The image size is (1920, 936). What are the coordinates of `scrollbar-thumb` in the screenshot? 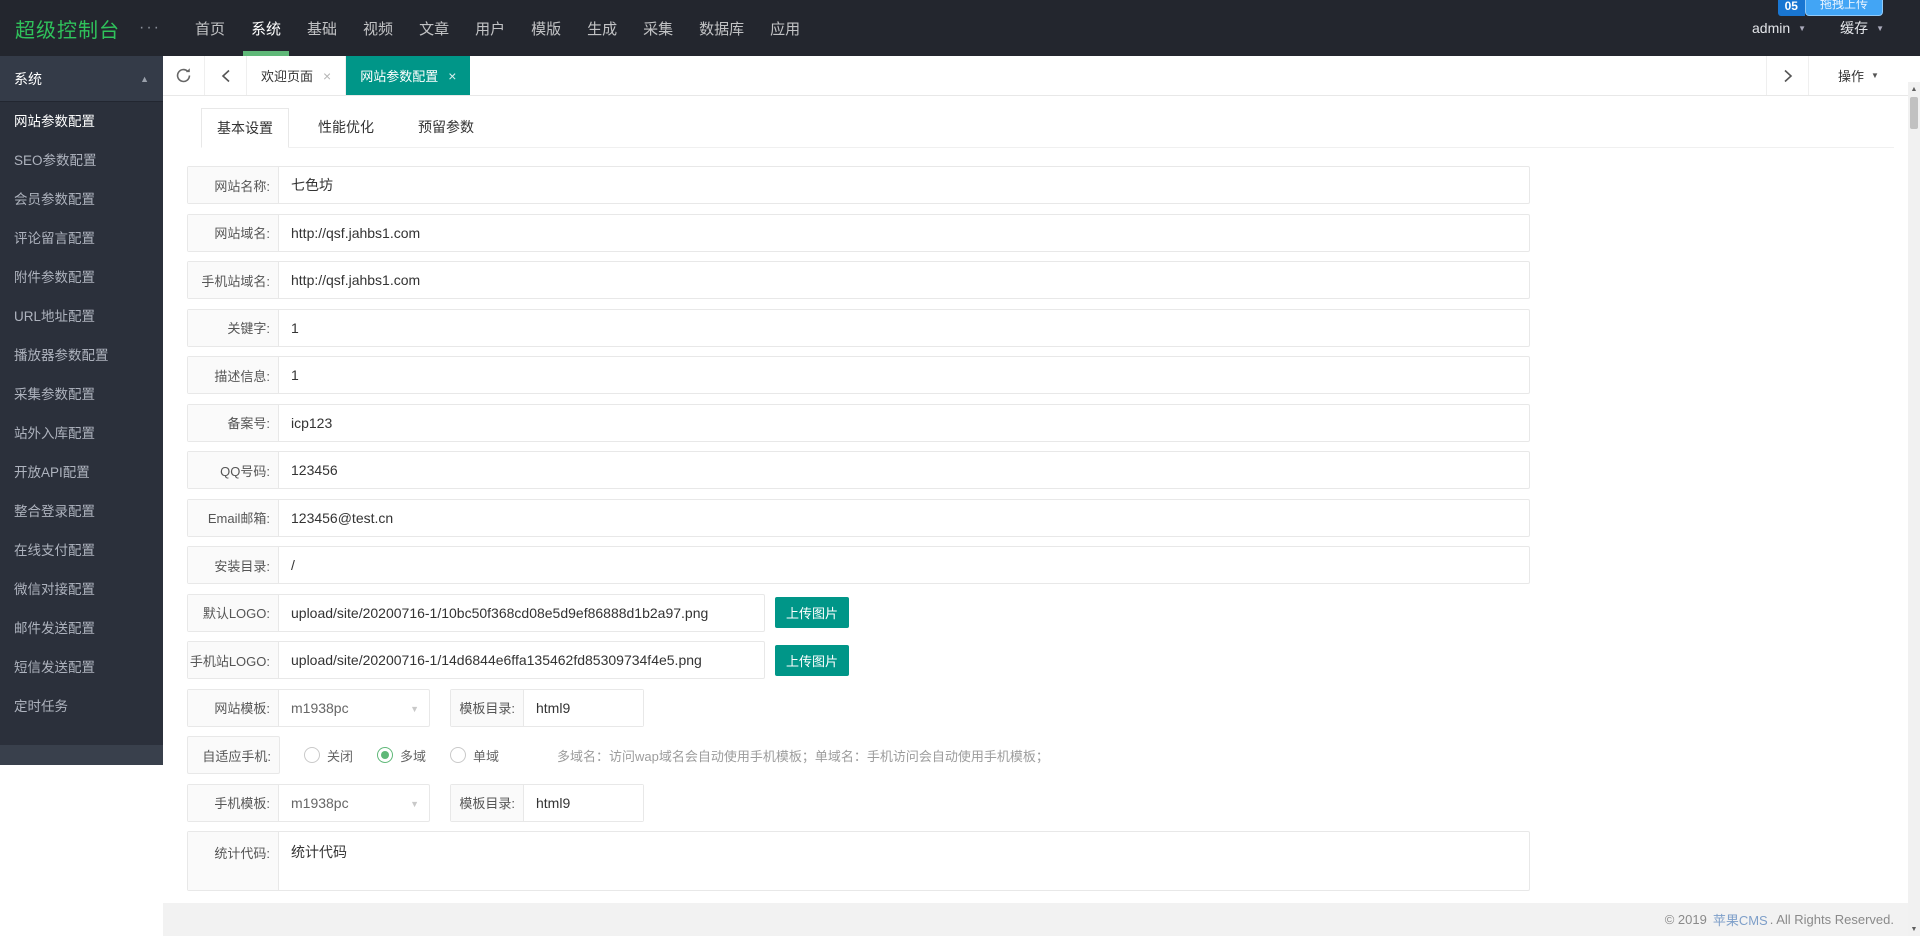 It's located at (1914, 113).